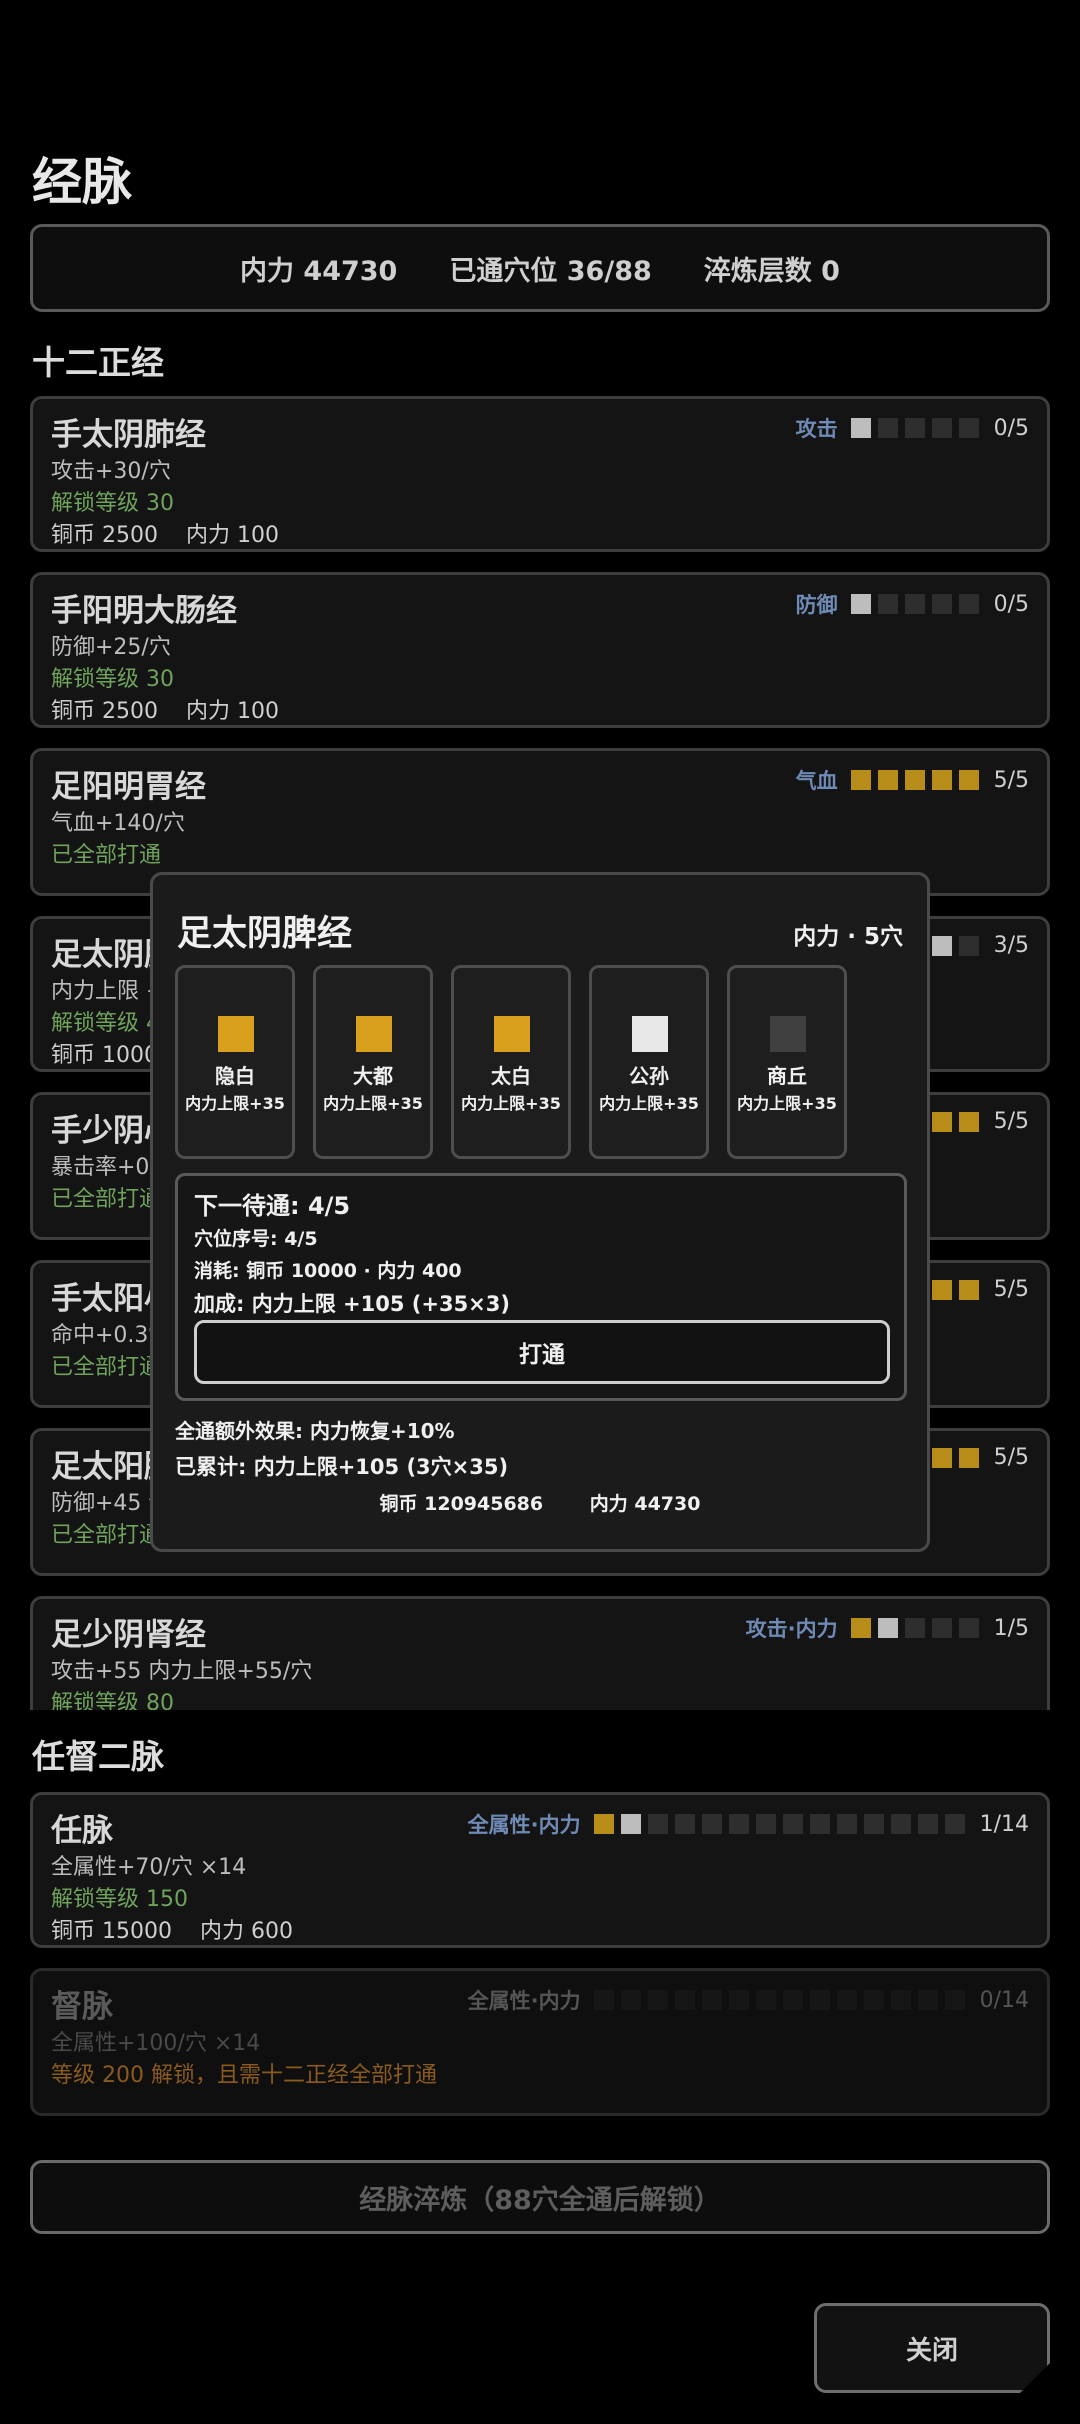  What do you see at coordinates (787, 1062) in the screenshot?
I see `acupoint-shangqiu: 商丘 内力上限+35` at bounding box center [787, 1062].